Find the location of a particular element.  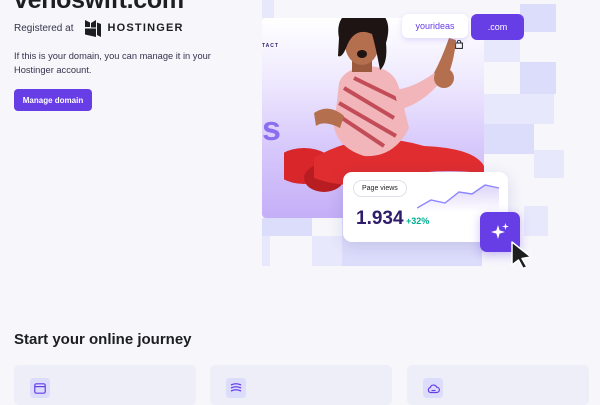

journey-card-website is located at coordinates (105, 385).